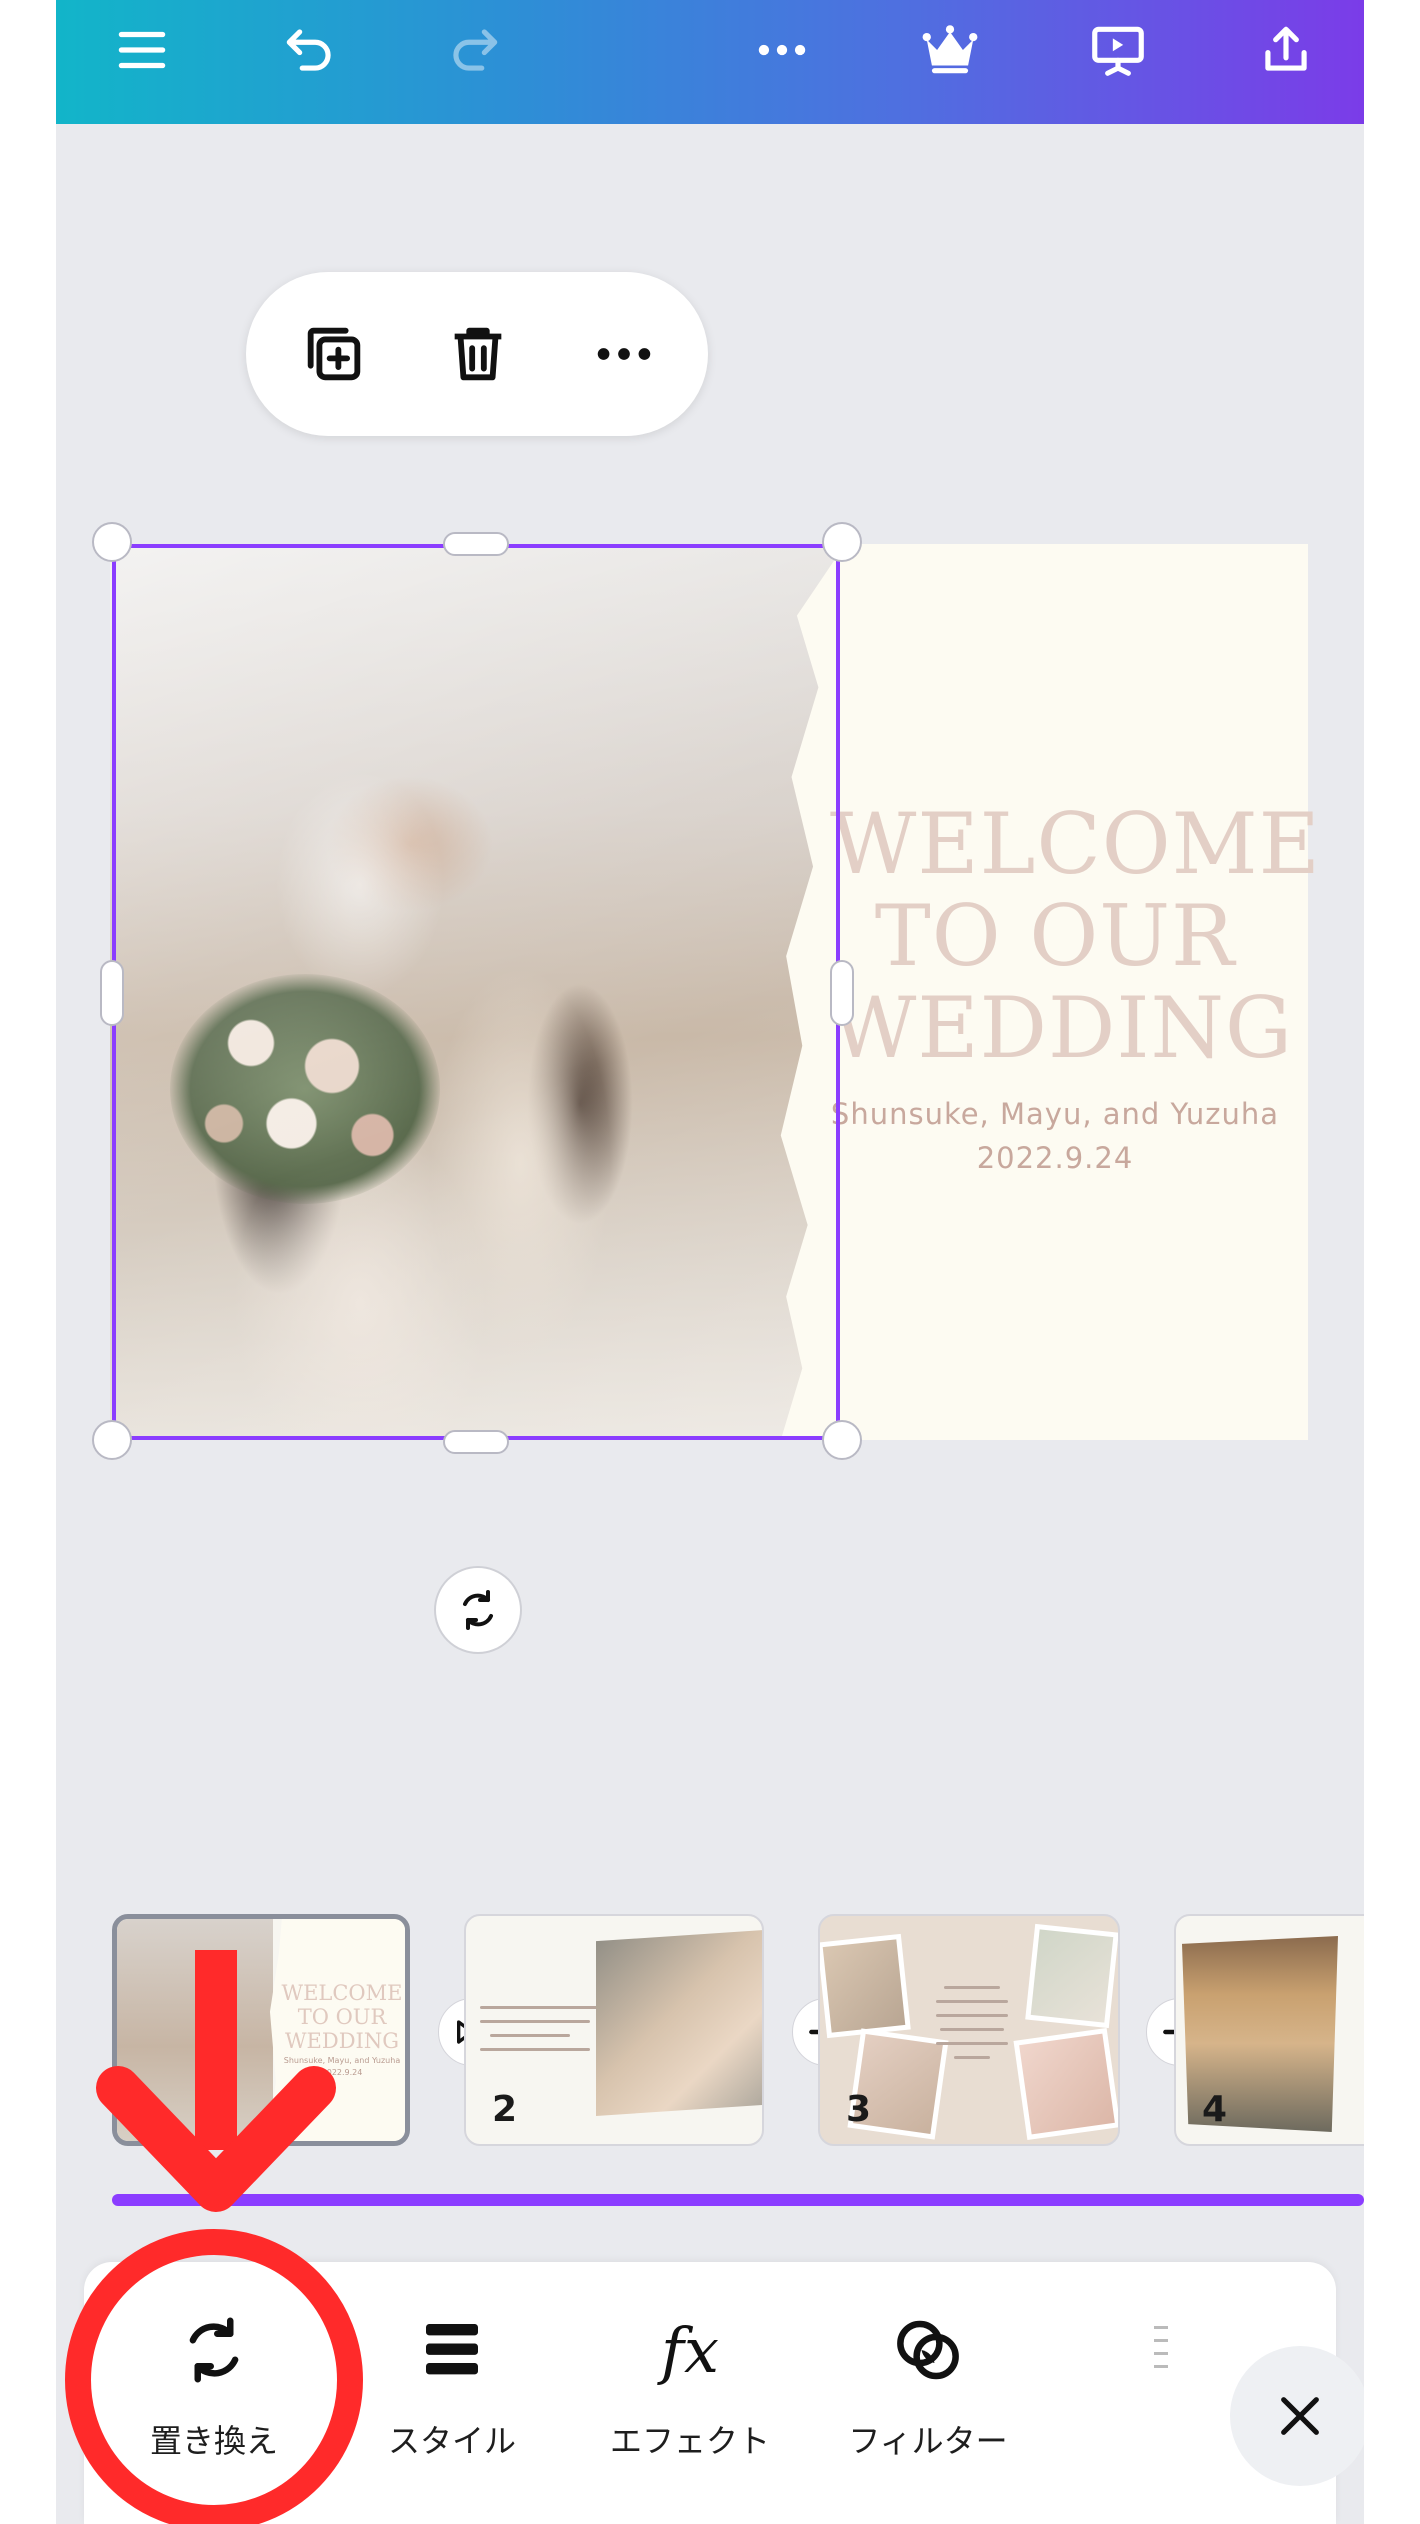 This screenshot has height=2524, width=1420. I want to click on page-thumbnail-4: 4, so click(1269, 2030).